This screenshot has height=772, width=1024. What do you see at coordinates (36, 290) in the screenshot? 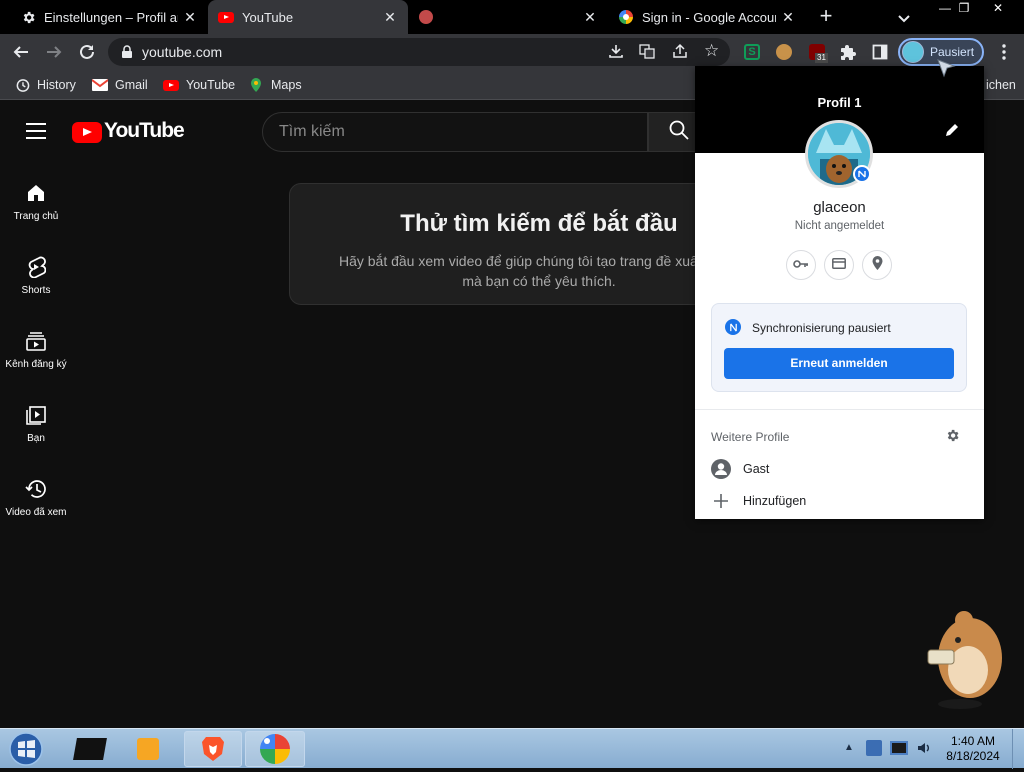
I see `nav-label: Shorts` at bounding box center [36, 290].